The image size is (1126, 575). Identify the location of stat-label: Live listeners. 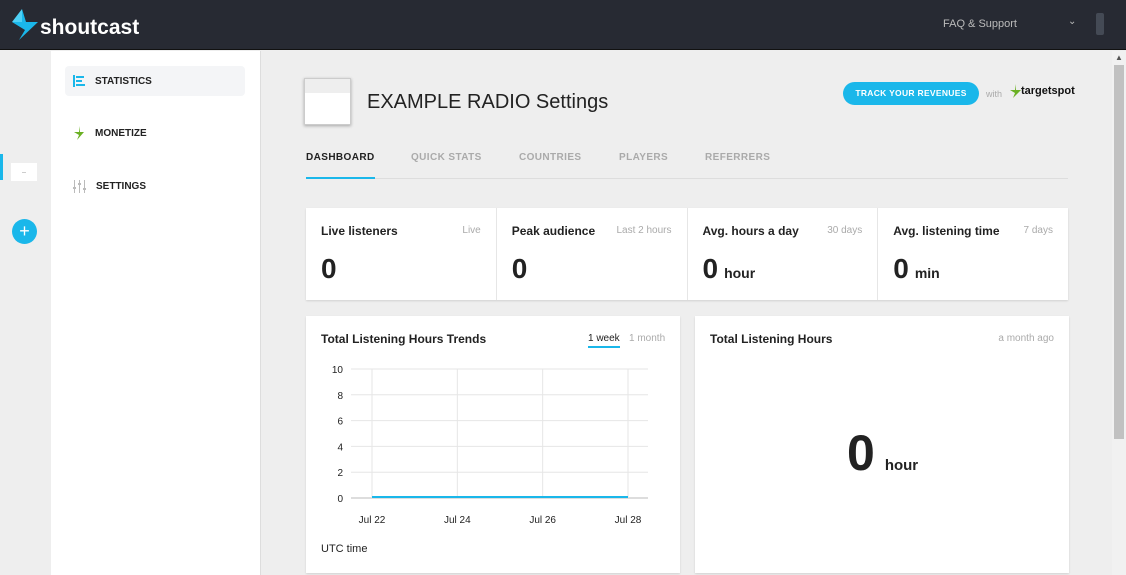
(359, 231).